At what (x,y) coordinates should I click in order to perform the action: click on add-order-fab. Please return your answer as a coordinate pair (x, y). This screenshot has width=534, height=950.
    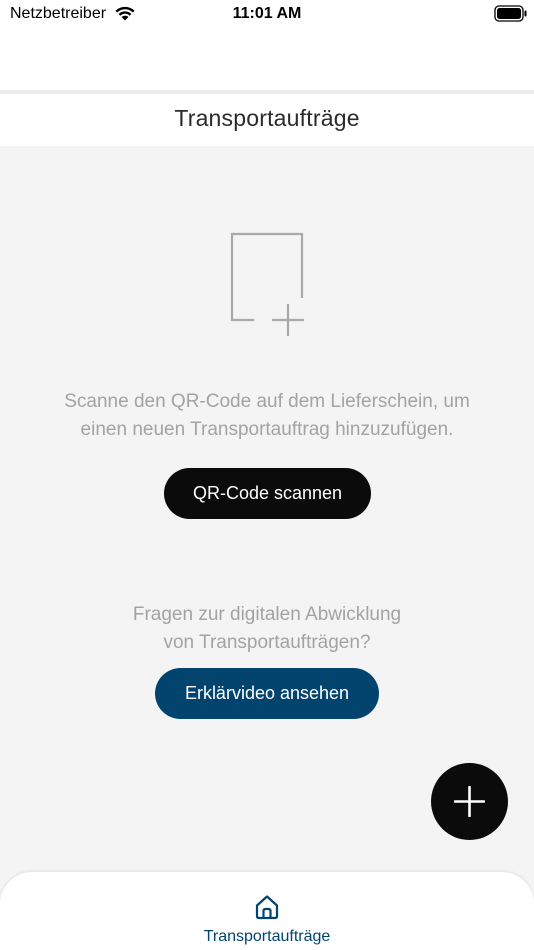
    Looking at the image, I should click on (469, 801).